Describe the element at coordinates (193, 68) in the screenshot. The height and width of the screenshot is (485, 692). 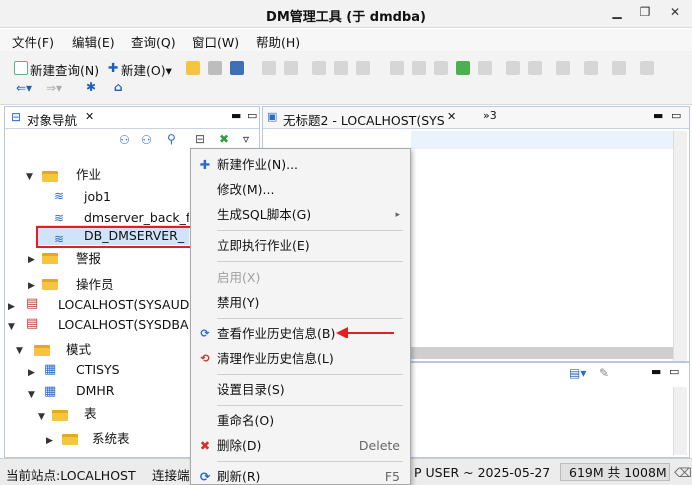
I see `open-icon` at that location.